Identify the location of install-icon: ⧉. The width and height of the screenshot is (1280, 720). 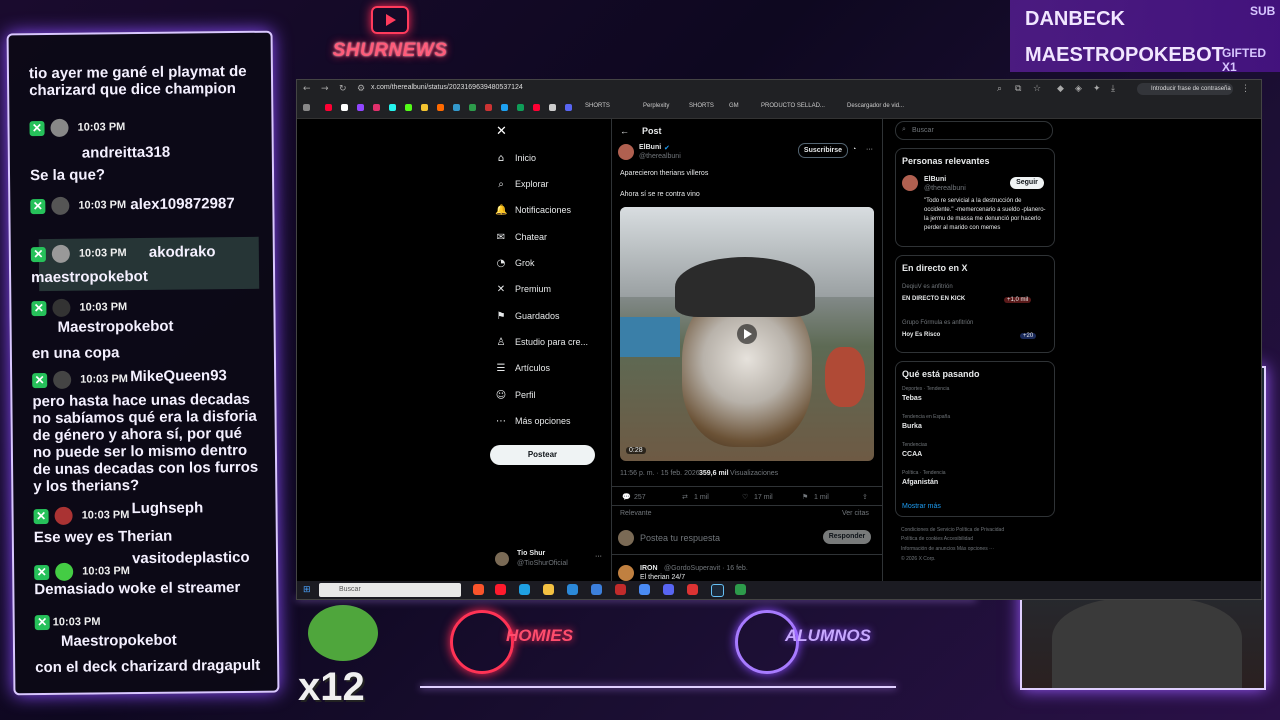
(1018, 89).